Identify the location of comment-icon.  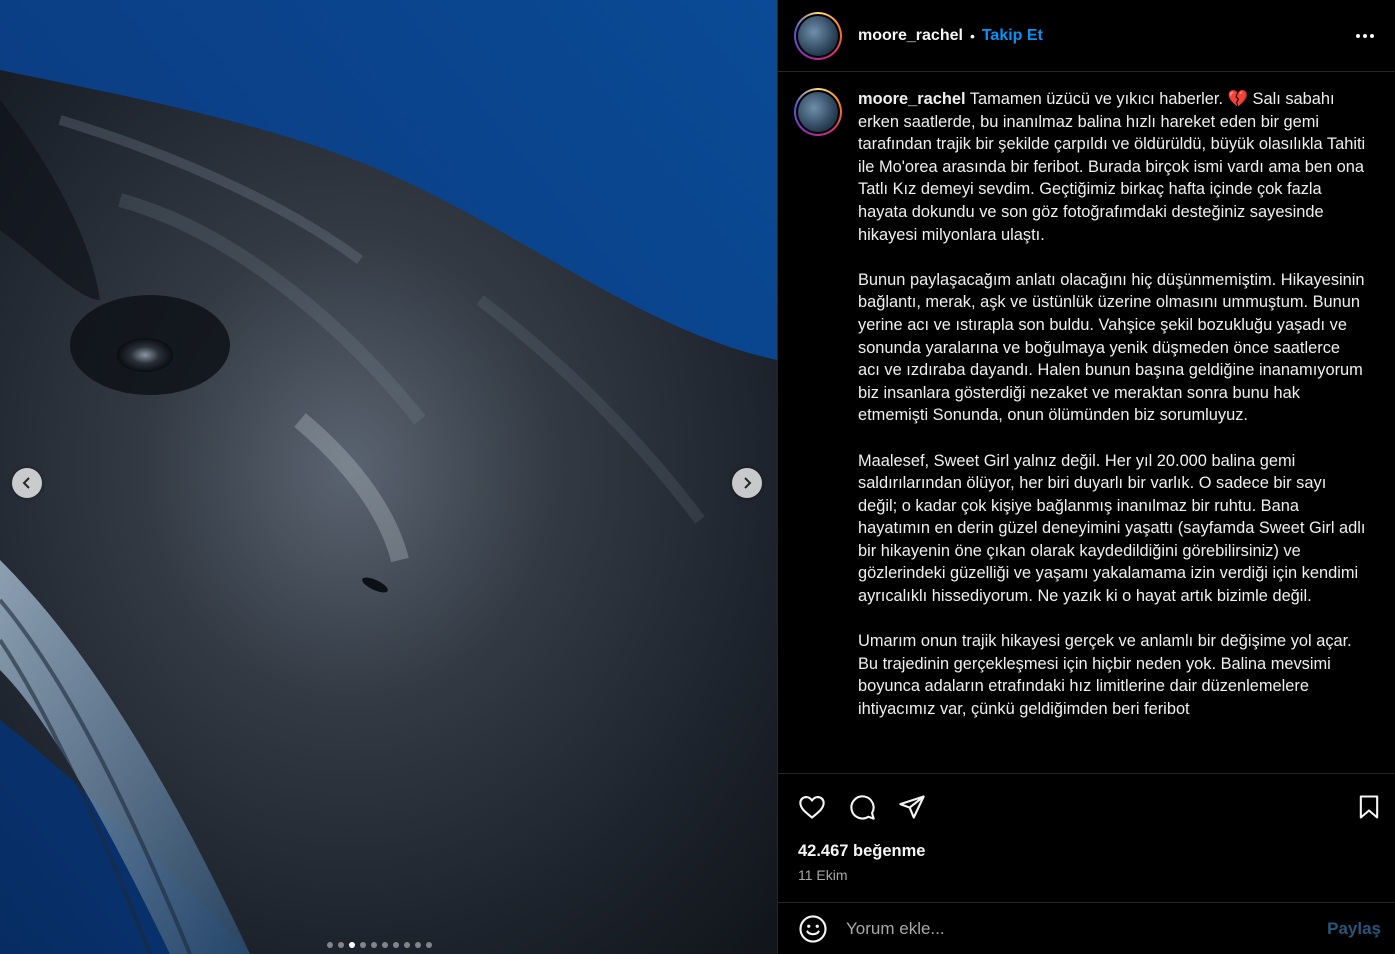
(862, 807).